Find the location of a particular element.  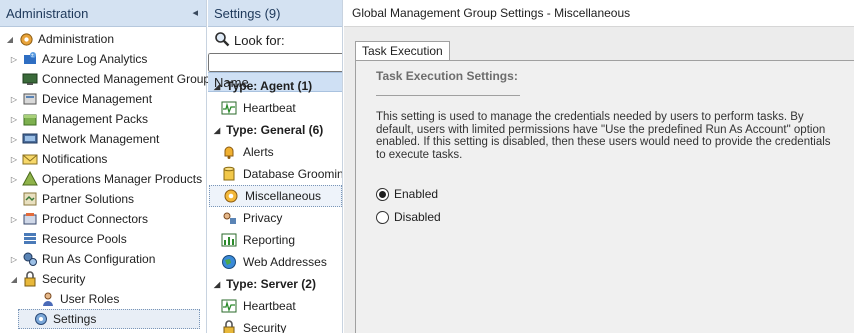

settings-list-header: Settings (9) is located at coordinates (275, 13).